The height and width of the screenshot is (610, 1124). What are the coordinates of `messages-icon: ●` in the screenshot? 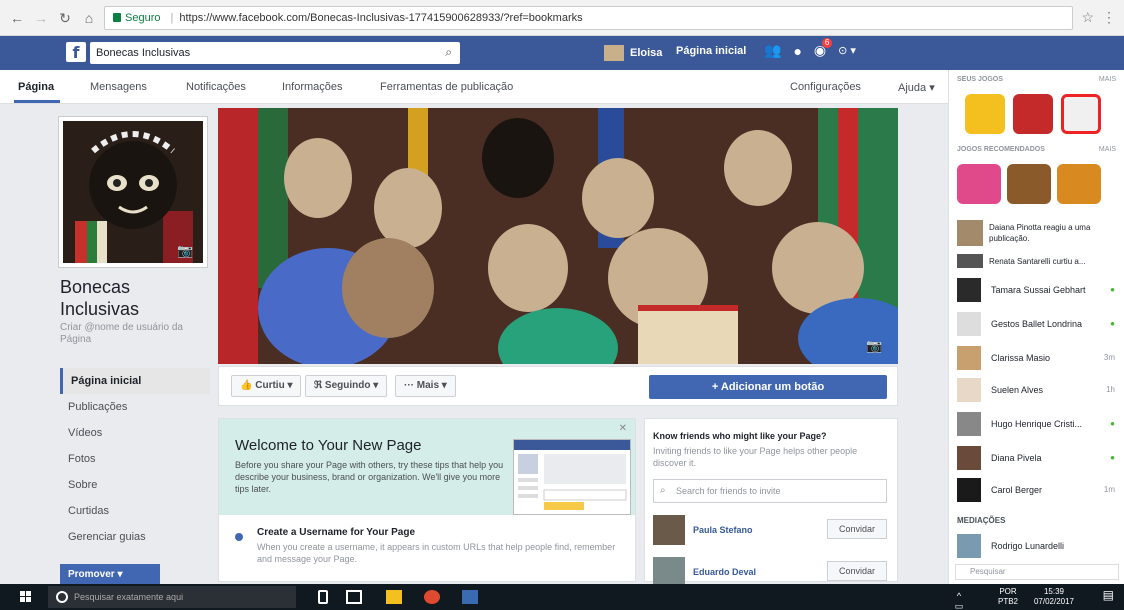 It's located at (797, 51).